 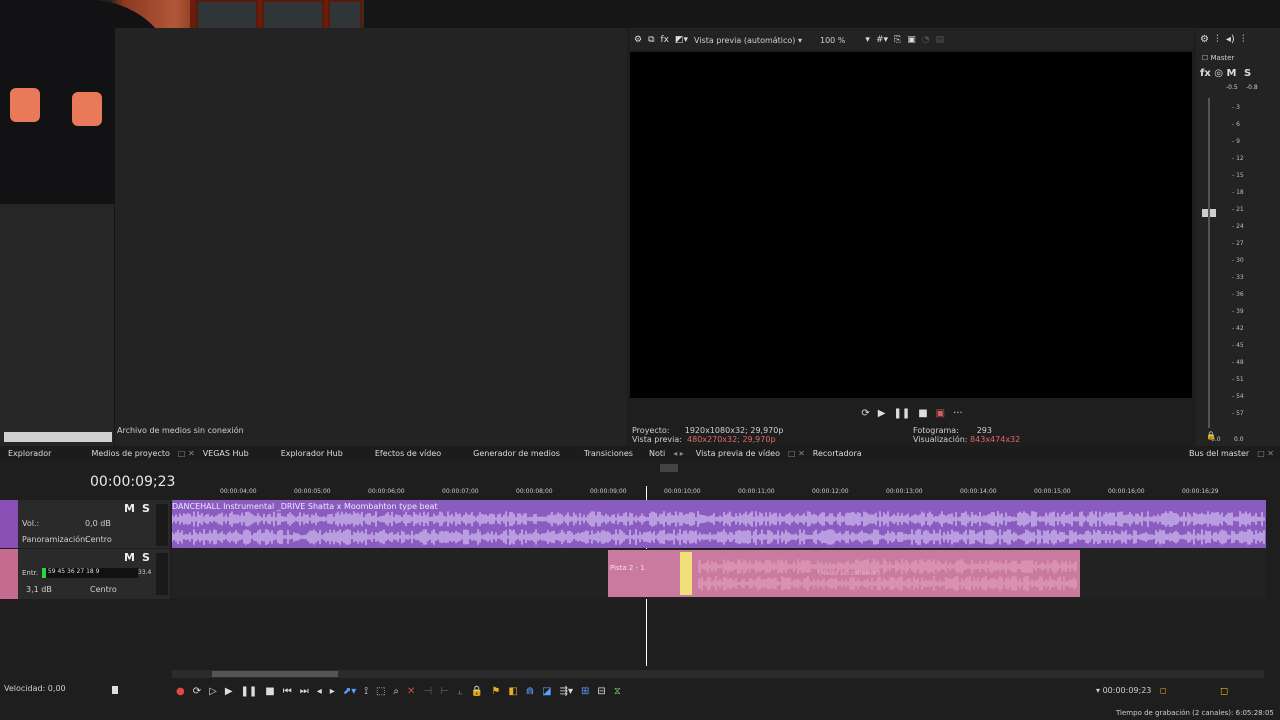 I want to click on track-1-vol-value: 0,0 dB, so click(x=98, y=523).